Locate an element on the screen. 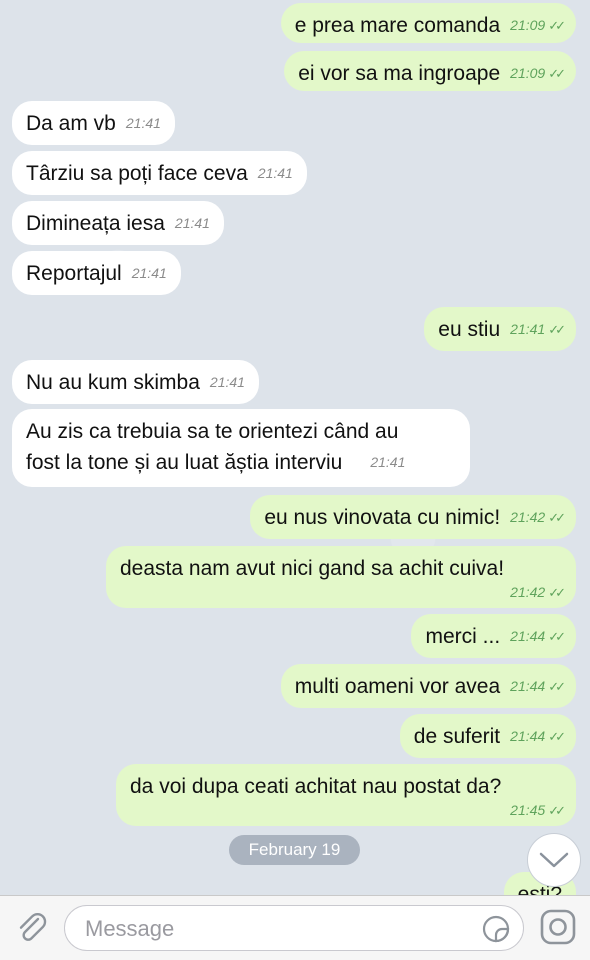 Image resolution: width=590 pixels, height=960 pixels. message-input is located at coordinates (275, 929).